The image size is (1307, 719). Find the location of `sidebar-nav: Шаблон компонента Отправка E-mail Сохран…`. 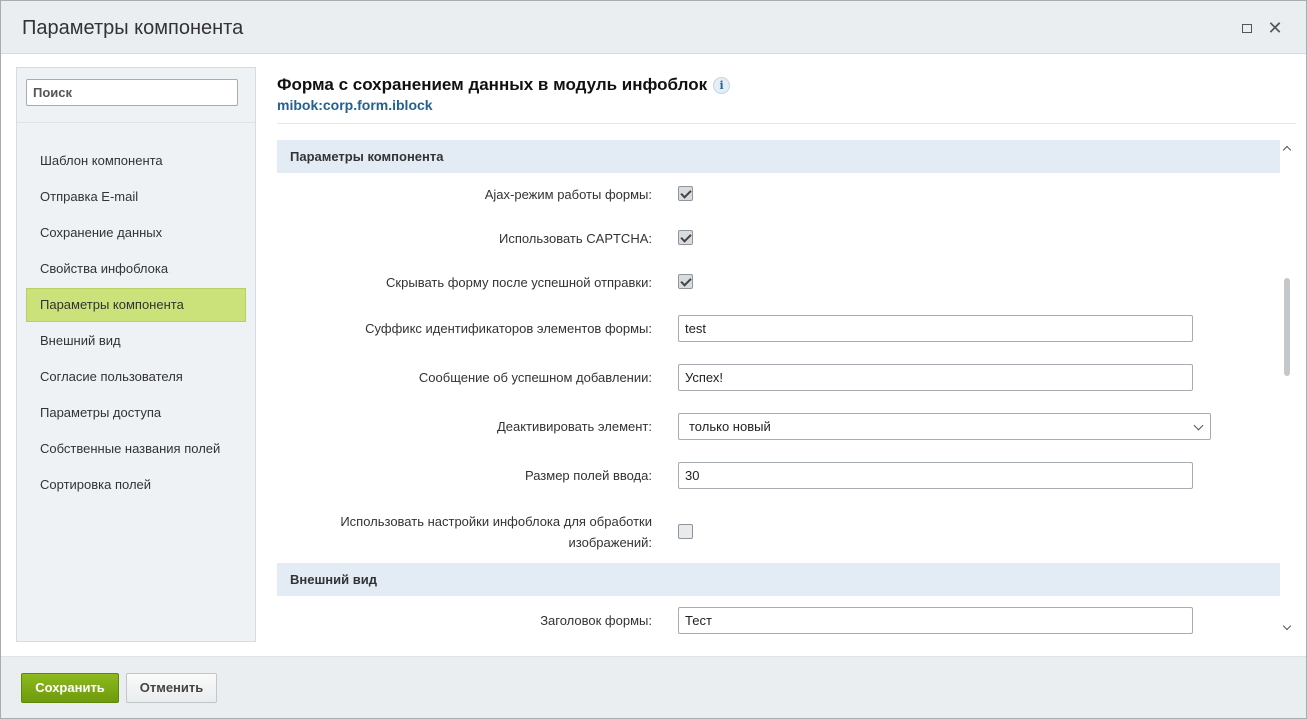

sidebar-nav: Шаблон компонента Отправка E-mail Сохран… is located at coordinates (136, 324).